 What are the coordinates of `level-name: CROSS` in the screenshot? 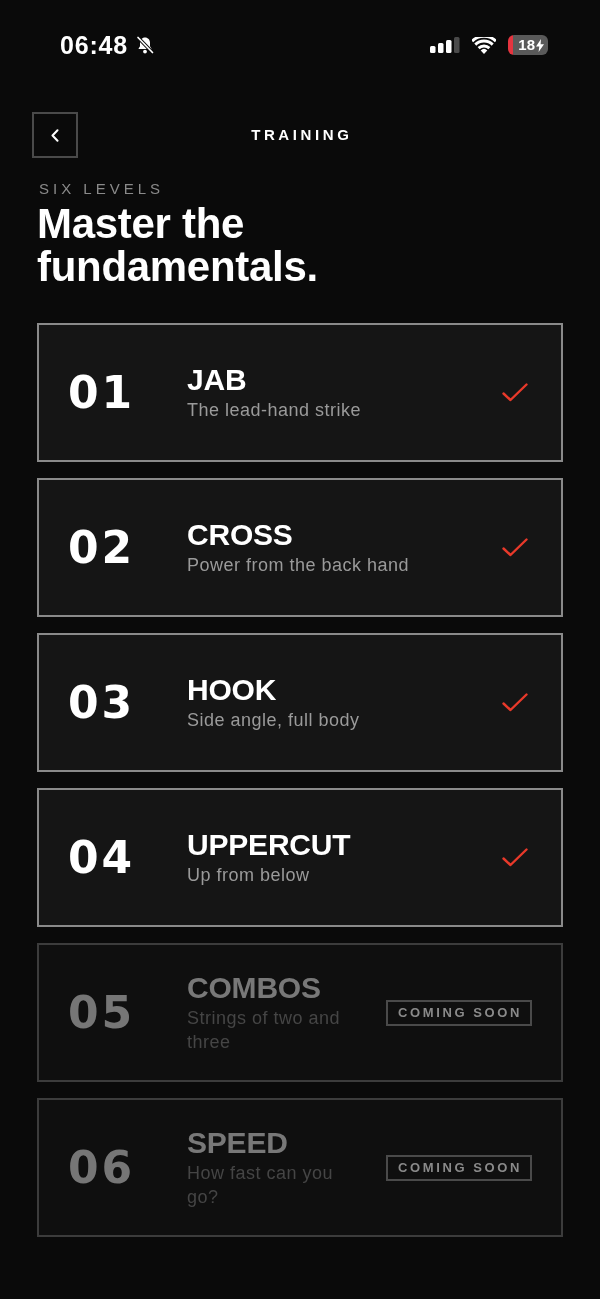 It's located at (240, 535).